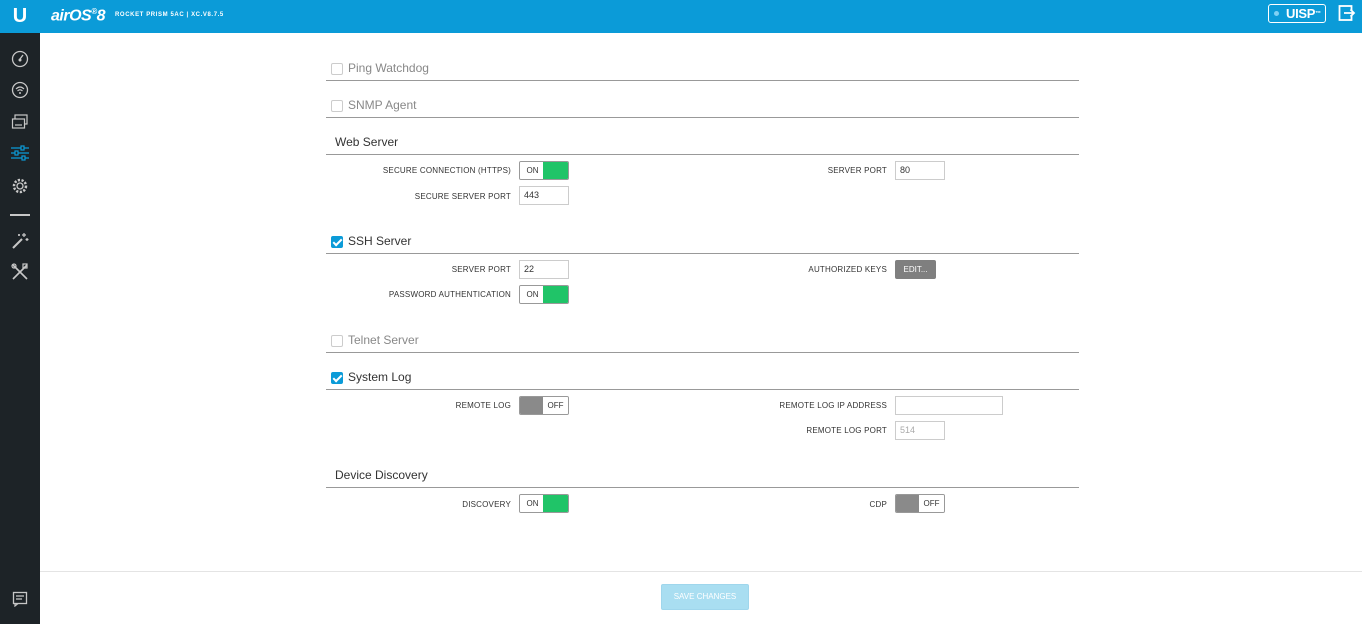 The height and width of the screenshot is (624, 1362). I want to click on footer-bar: SAVE CHANGES, so click(701, 597).